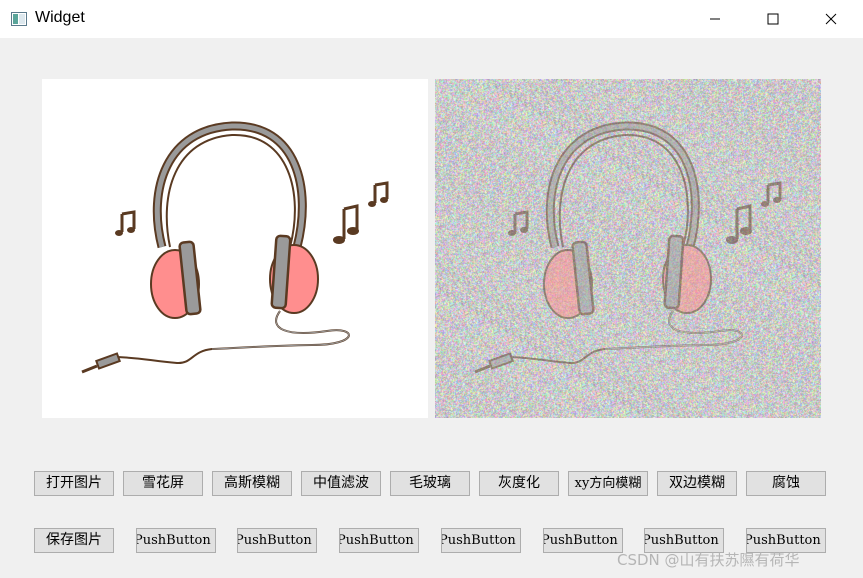 Image resolution: width=863 pixels, height=578 pixels. I want to click on save-image-button: 保存图片, so click(74, 540).